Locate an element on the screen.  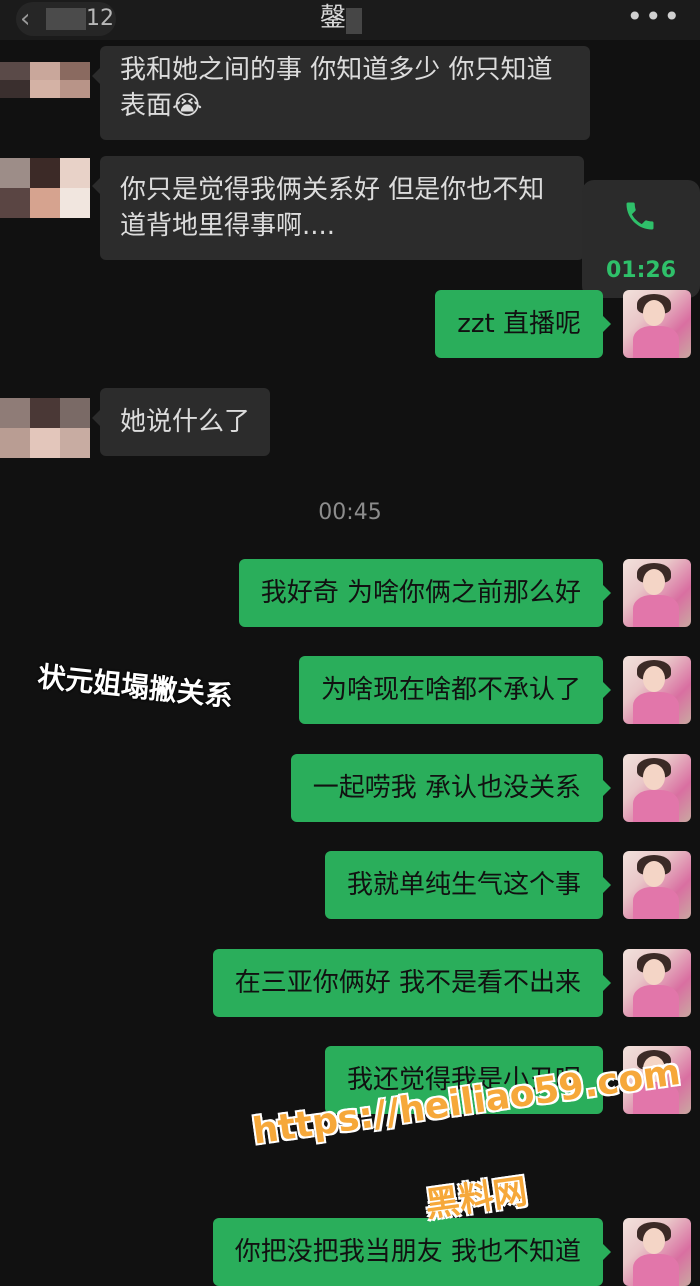
back-button: ‹ 12 is located at coordinates (66, 19).